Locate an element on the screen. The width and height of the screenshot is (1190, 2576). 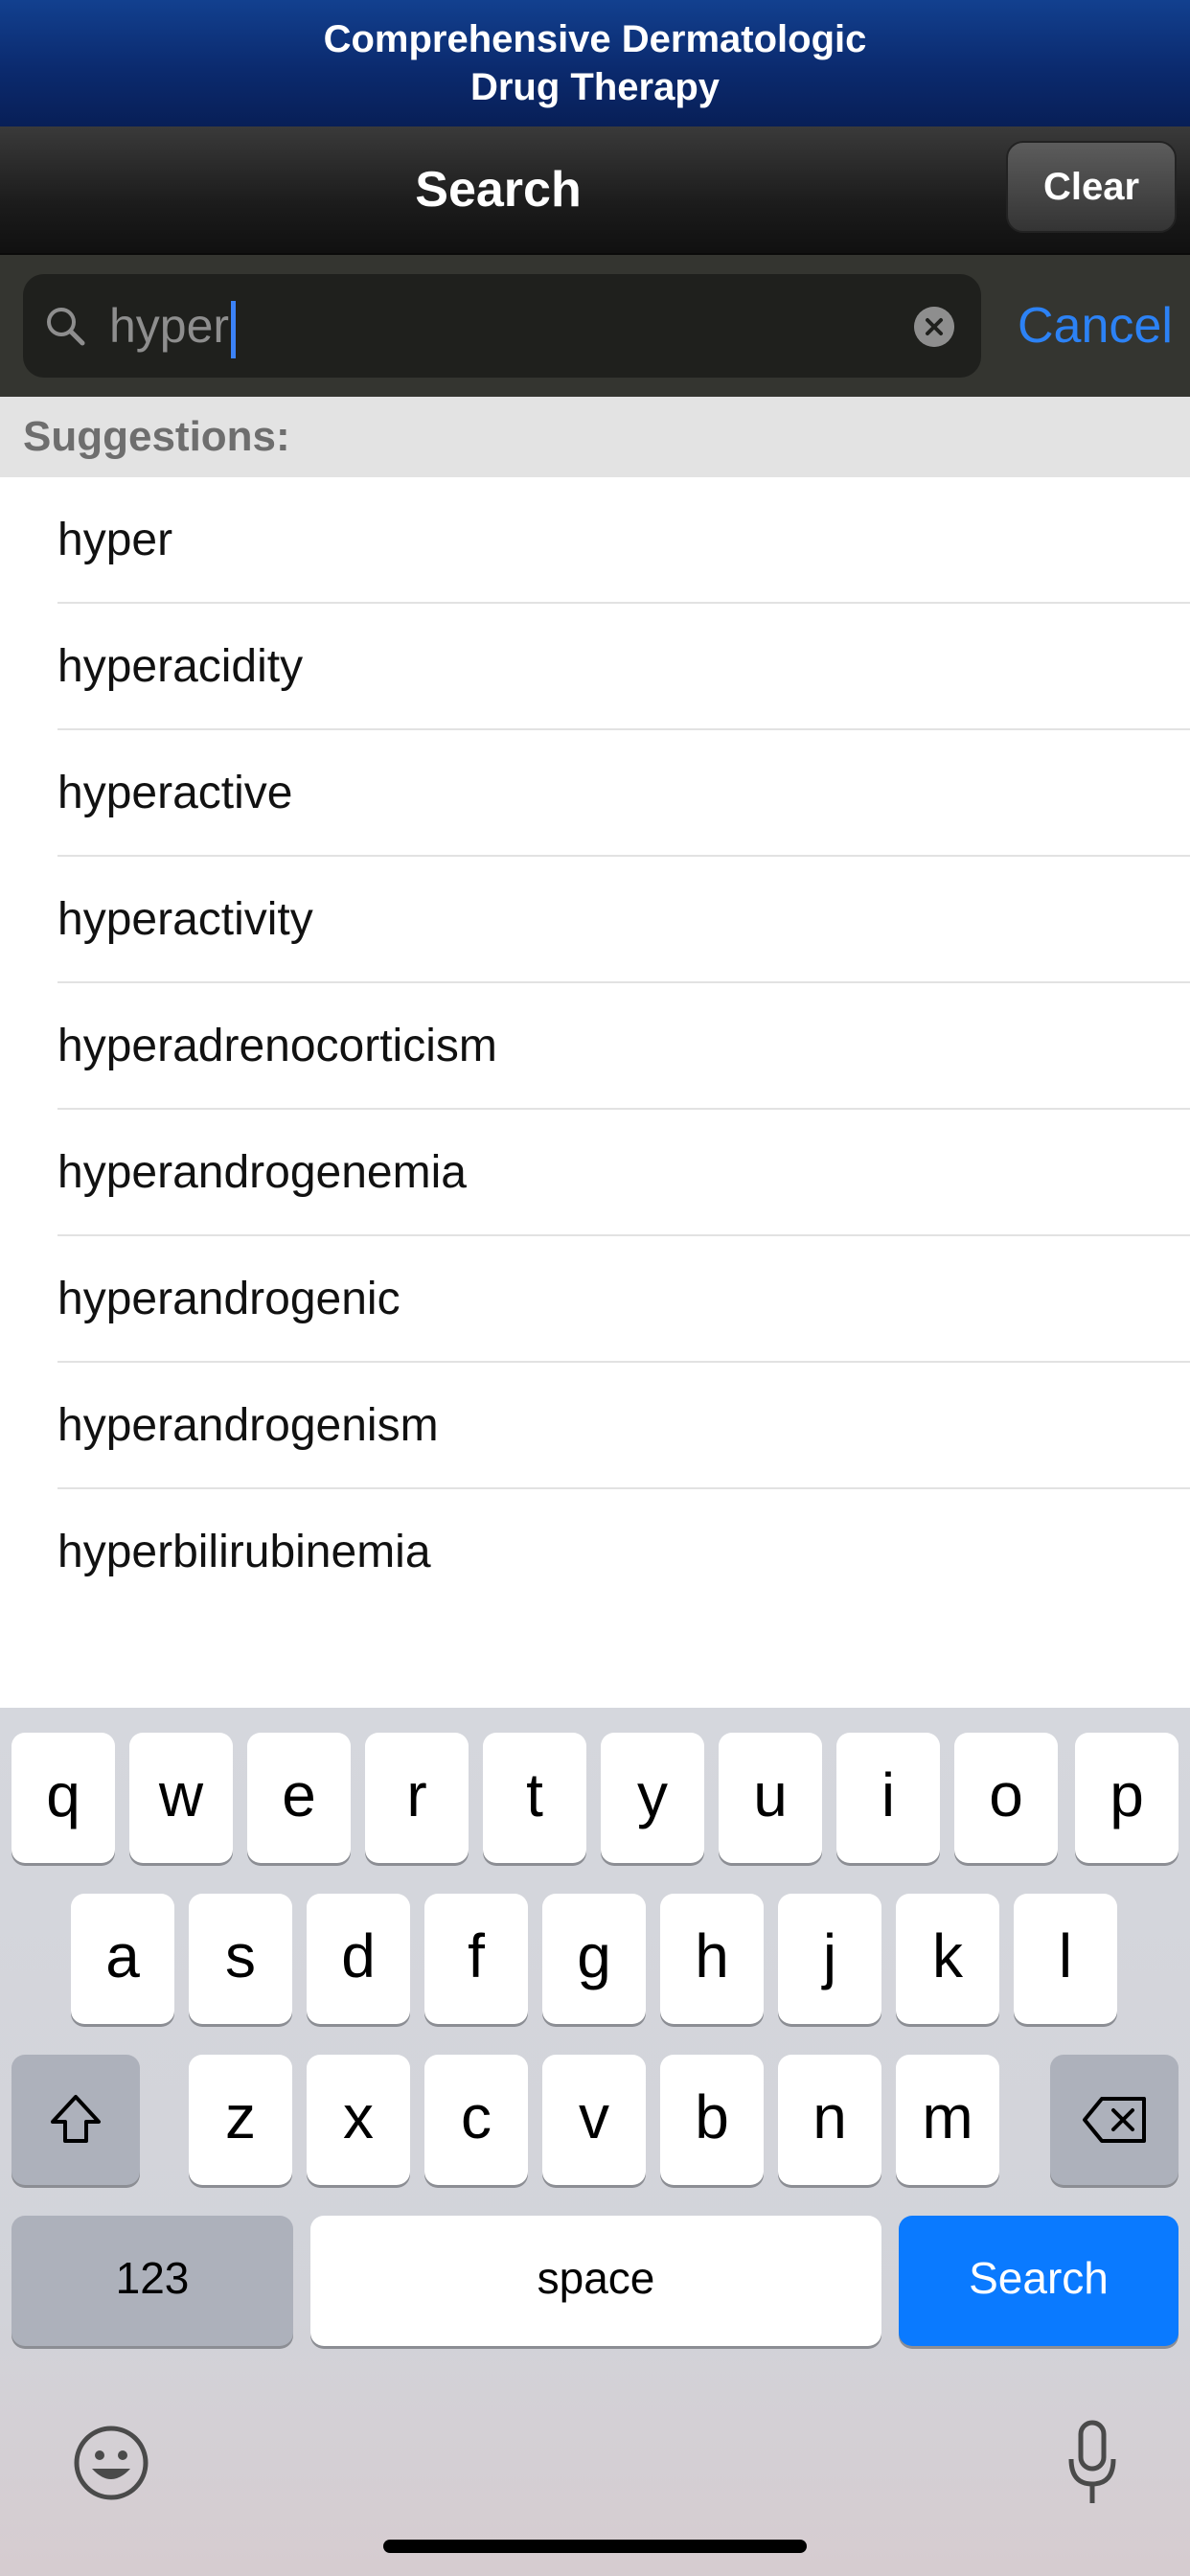
search-input: hyper is located at coordinates (173, 326).